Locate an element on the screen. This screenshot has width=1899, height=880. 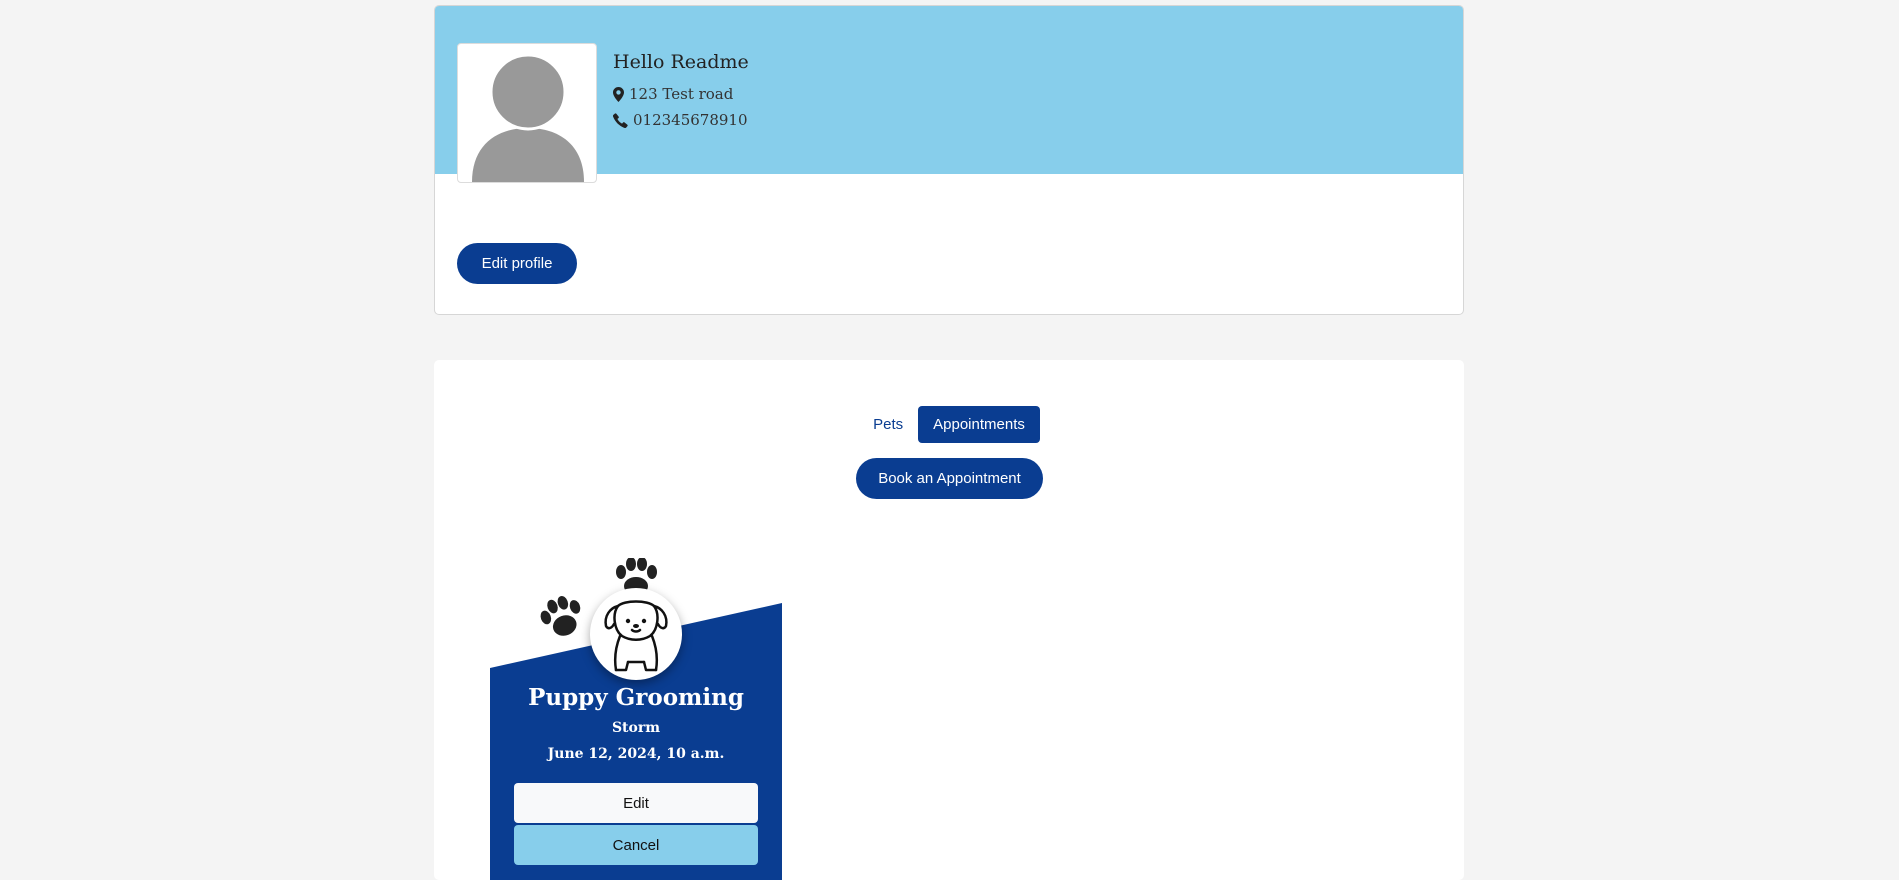
appointment-service: Puppy Grooming is located at coordinates (636, 697).